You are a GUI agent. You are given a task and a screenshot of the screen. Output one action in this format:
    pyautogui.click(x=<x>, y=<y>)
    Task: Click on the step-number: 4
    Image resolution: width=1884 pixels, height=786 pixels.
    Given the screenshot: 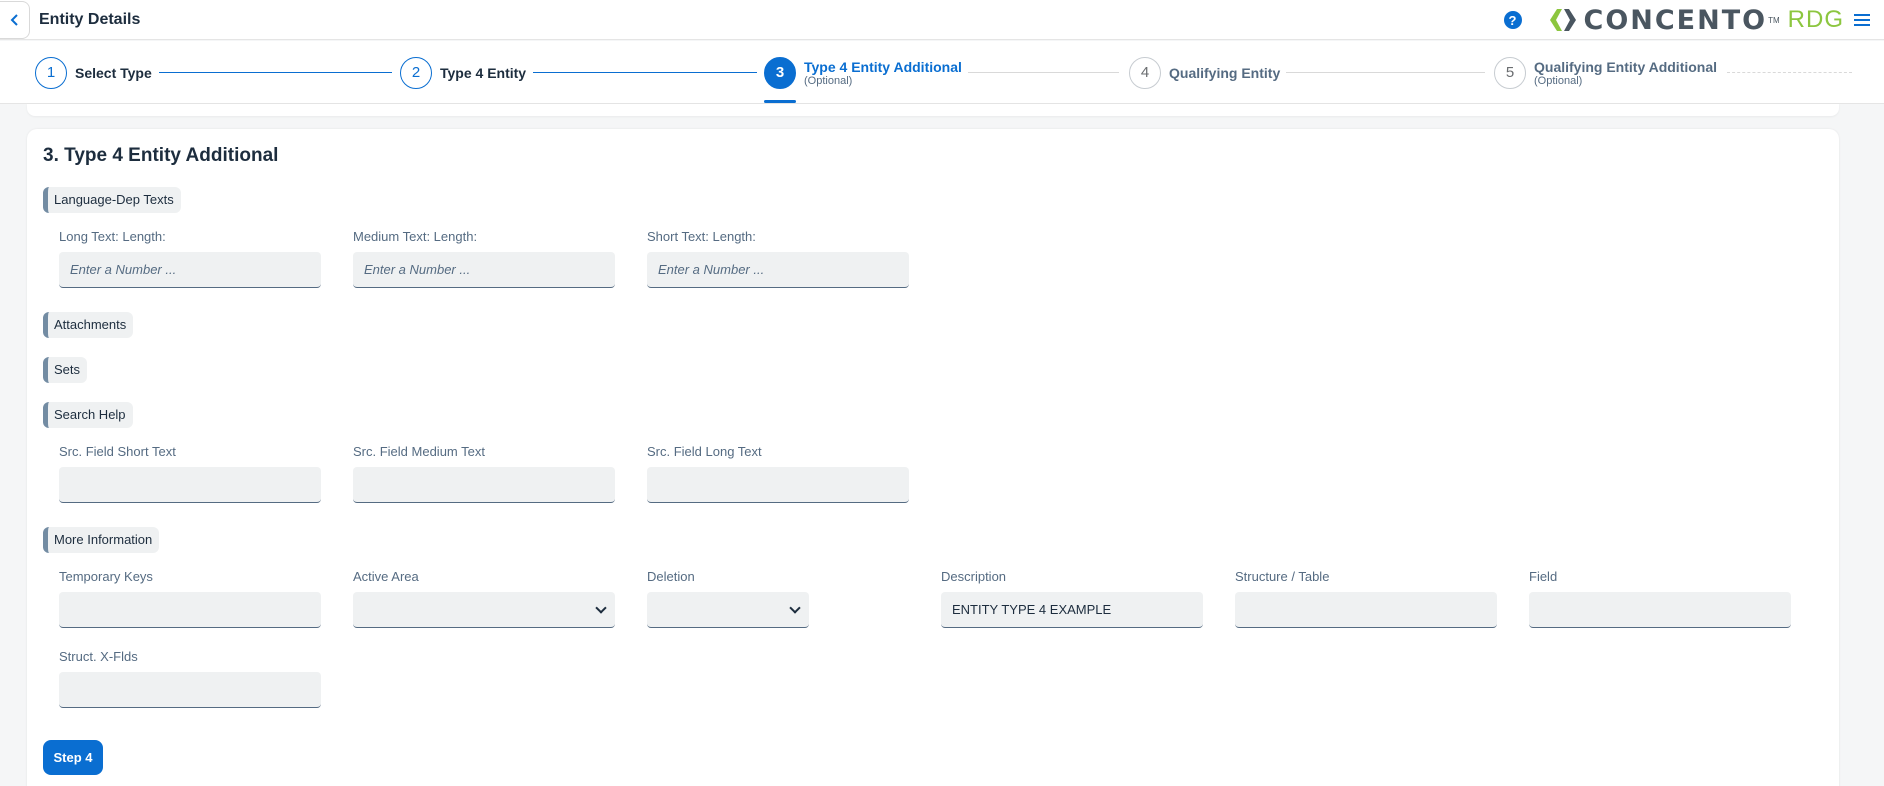 What is the action you would take?
    pyautogui.click(x=1145, y=72)
    